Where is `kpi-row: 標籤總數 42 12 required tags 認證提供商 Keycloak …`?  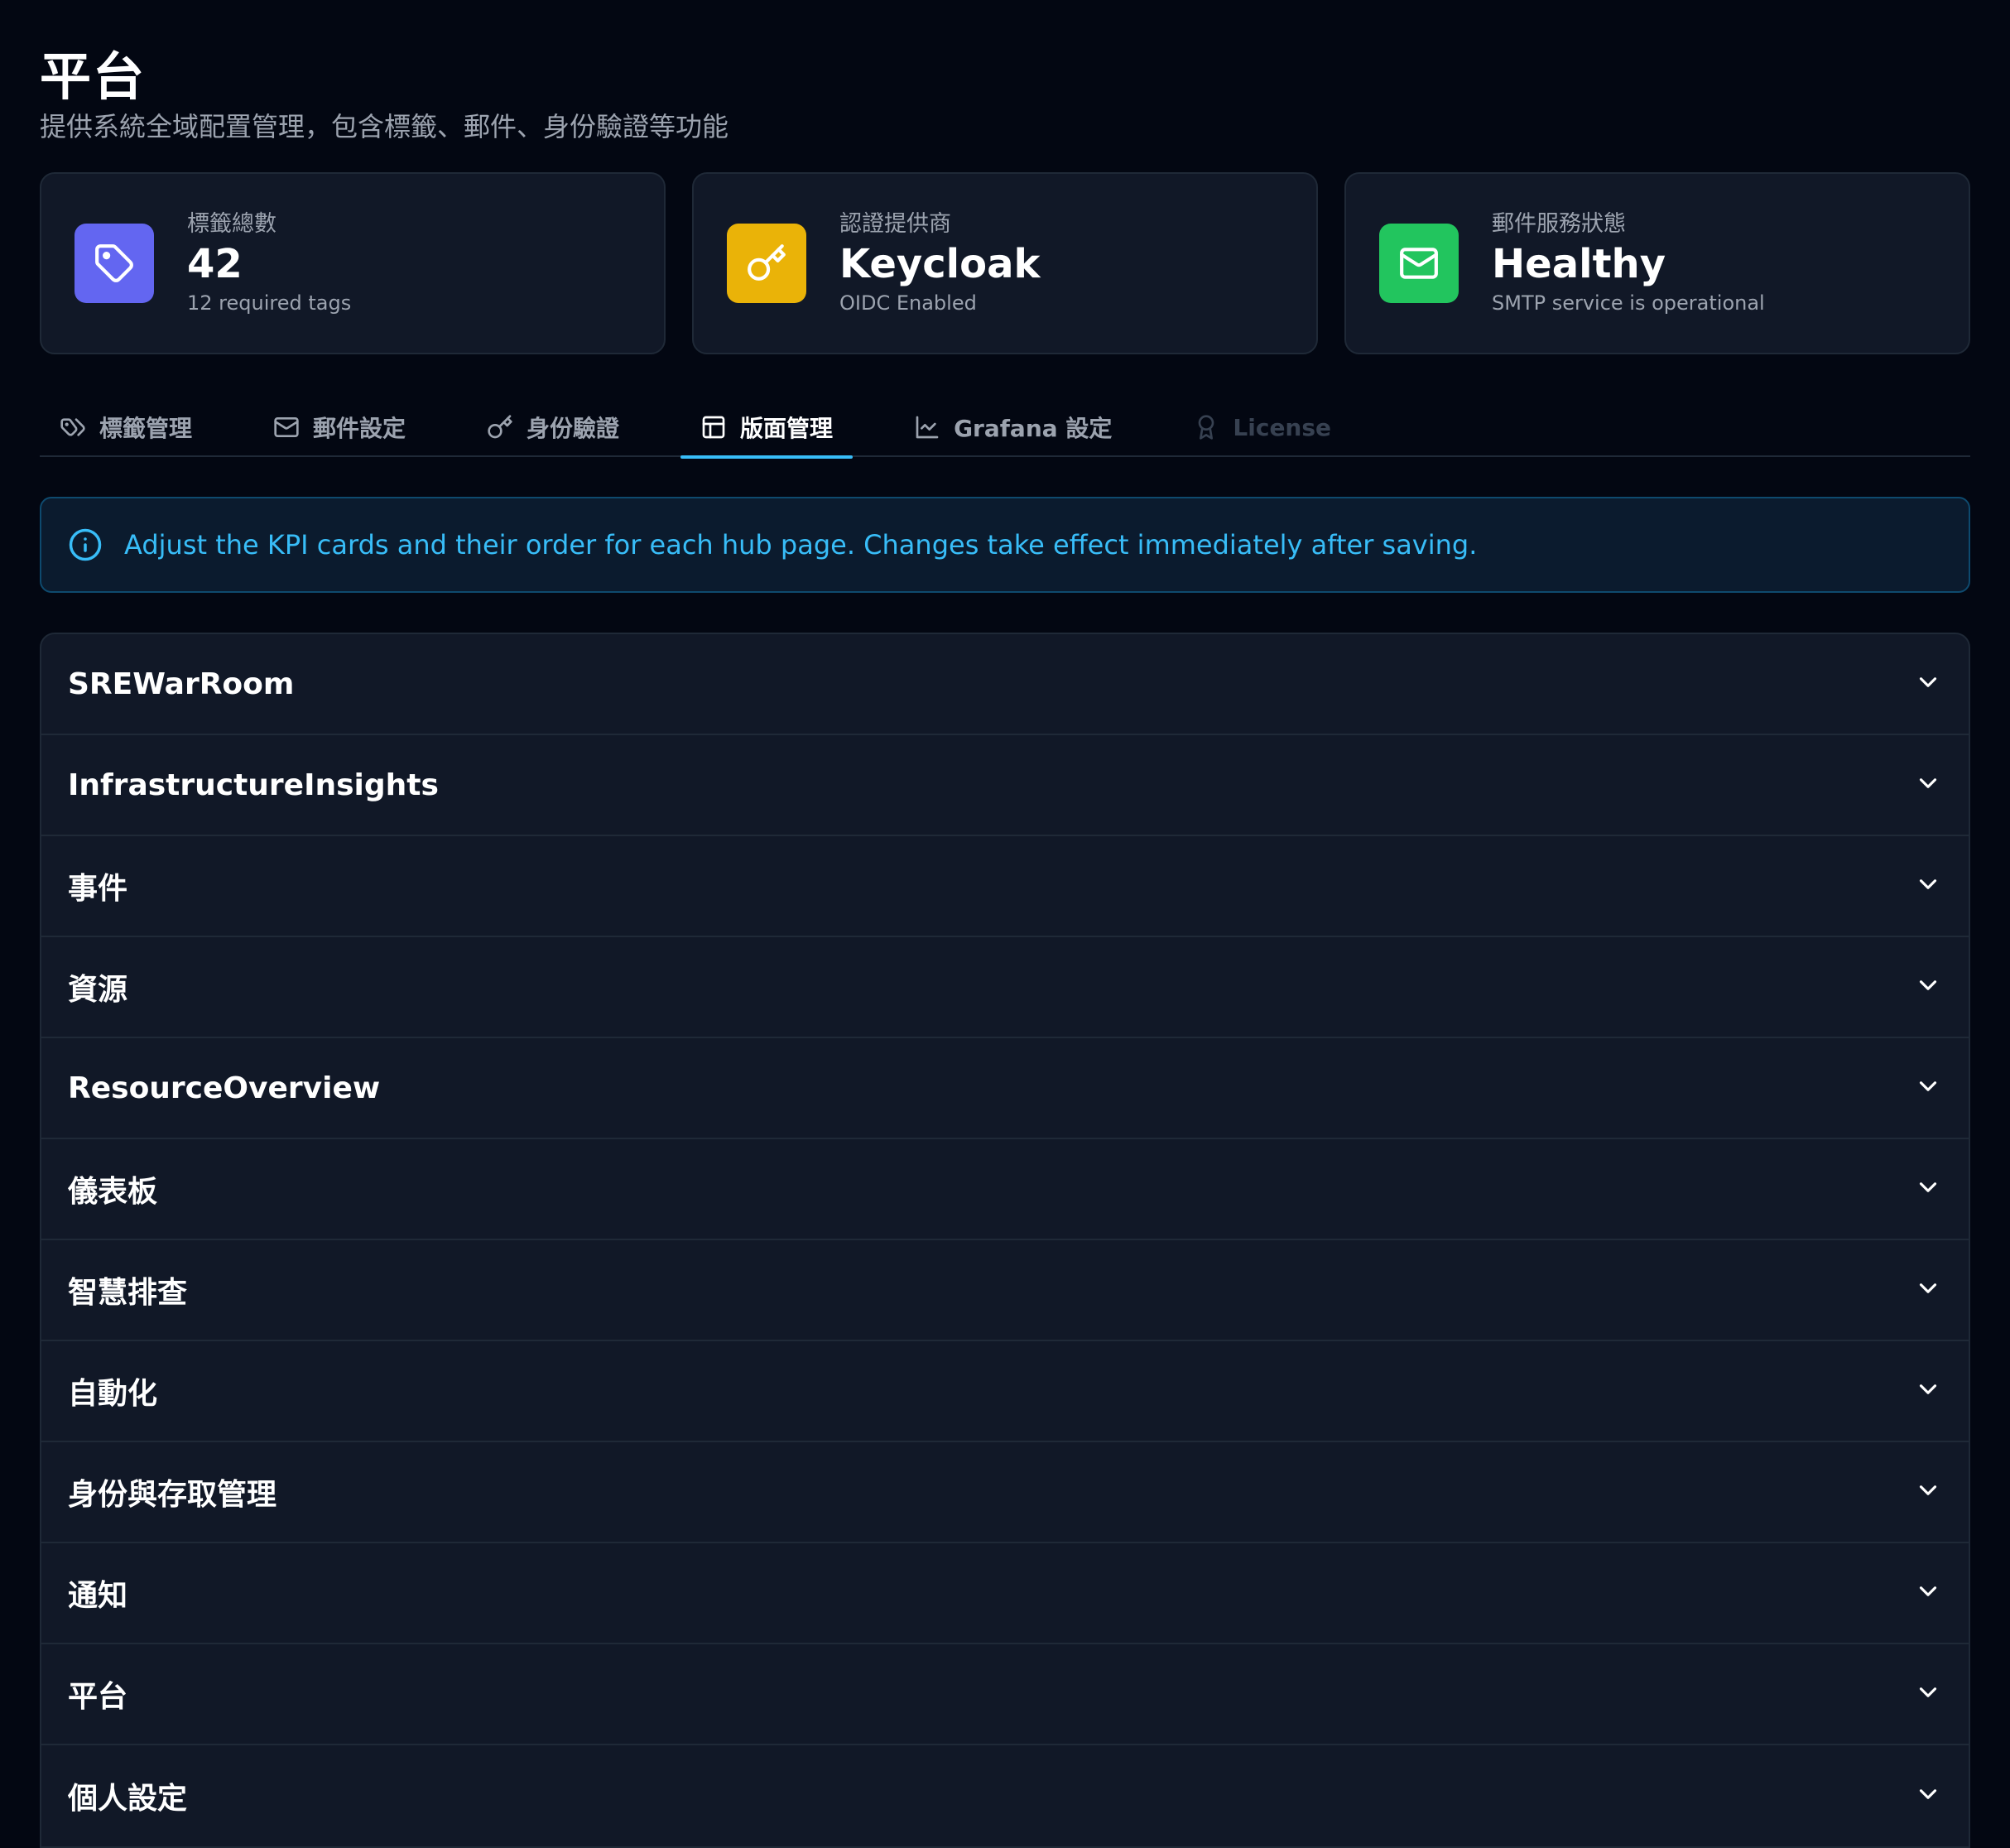
kpi-row: 標籤總數 42 12 required tags 認證提供商 Keycloak … is located at coordinates (1005, 263).